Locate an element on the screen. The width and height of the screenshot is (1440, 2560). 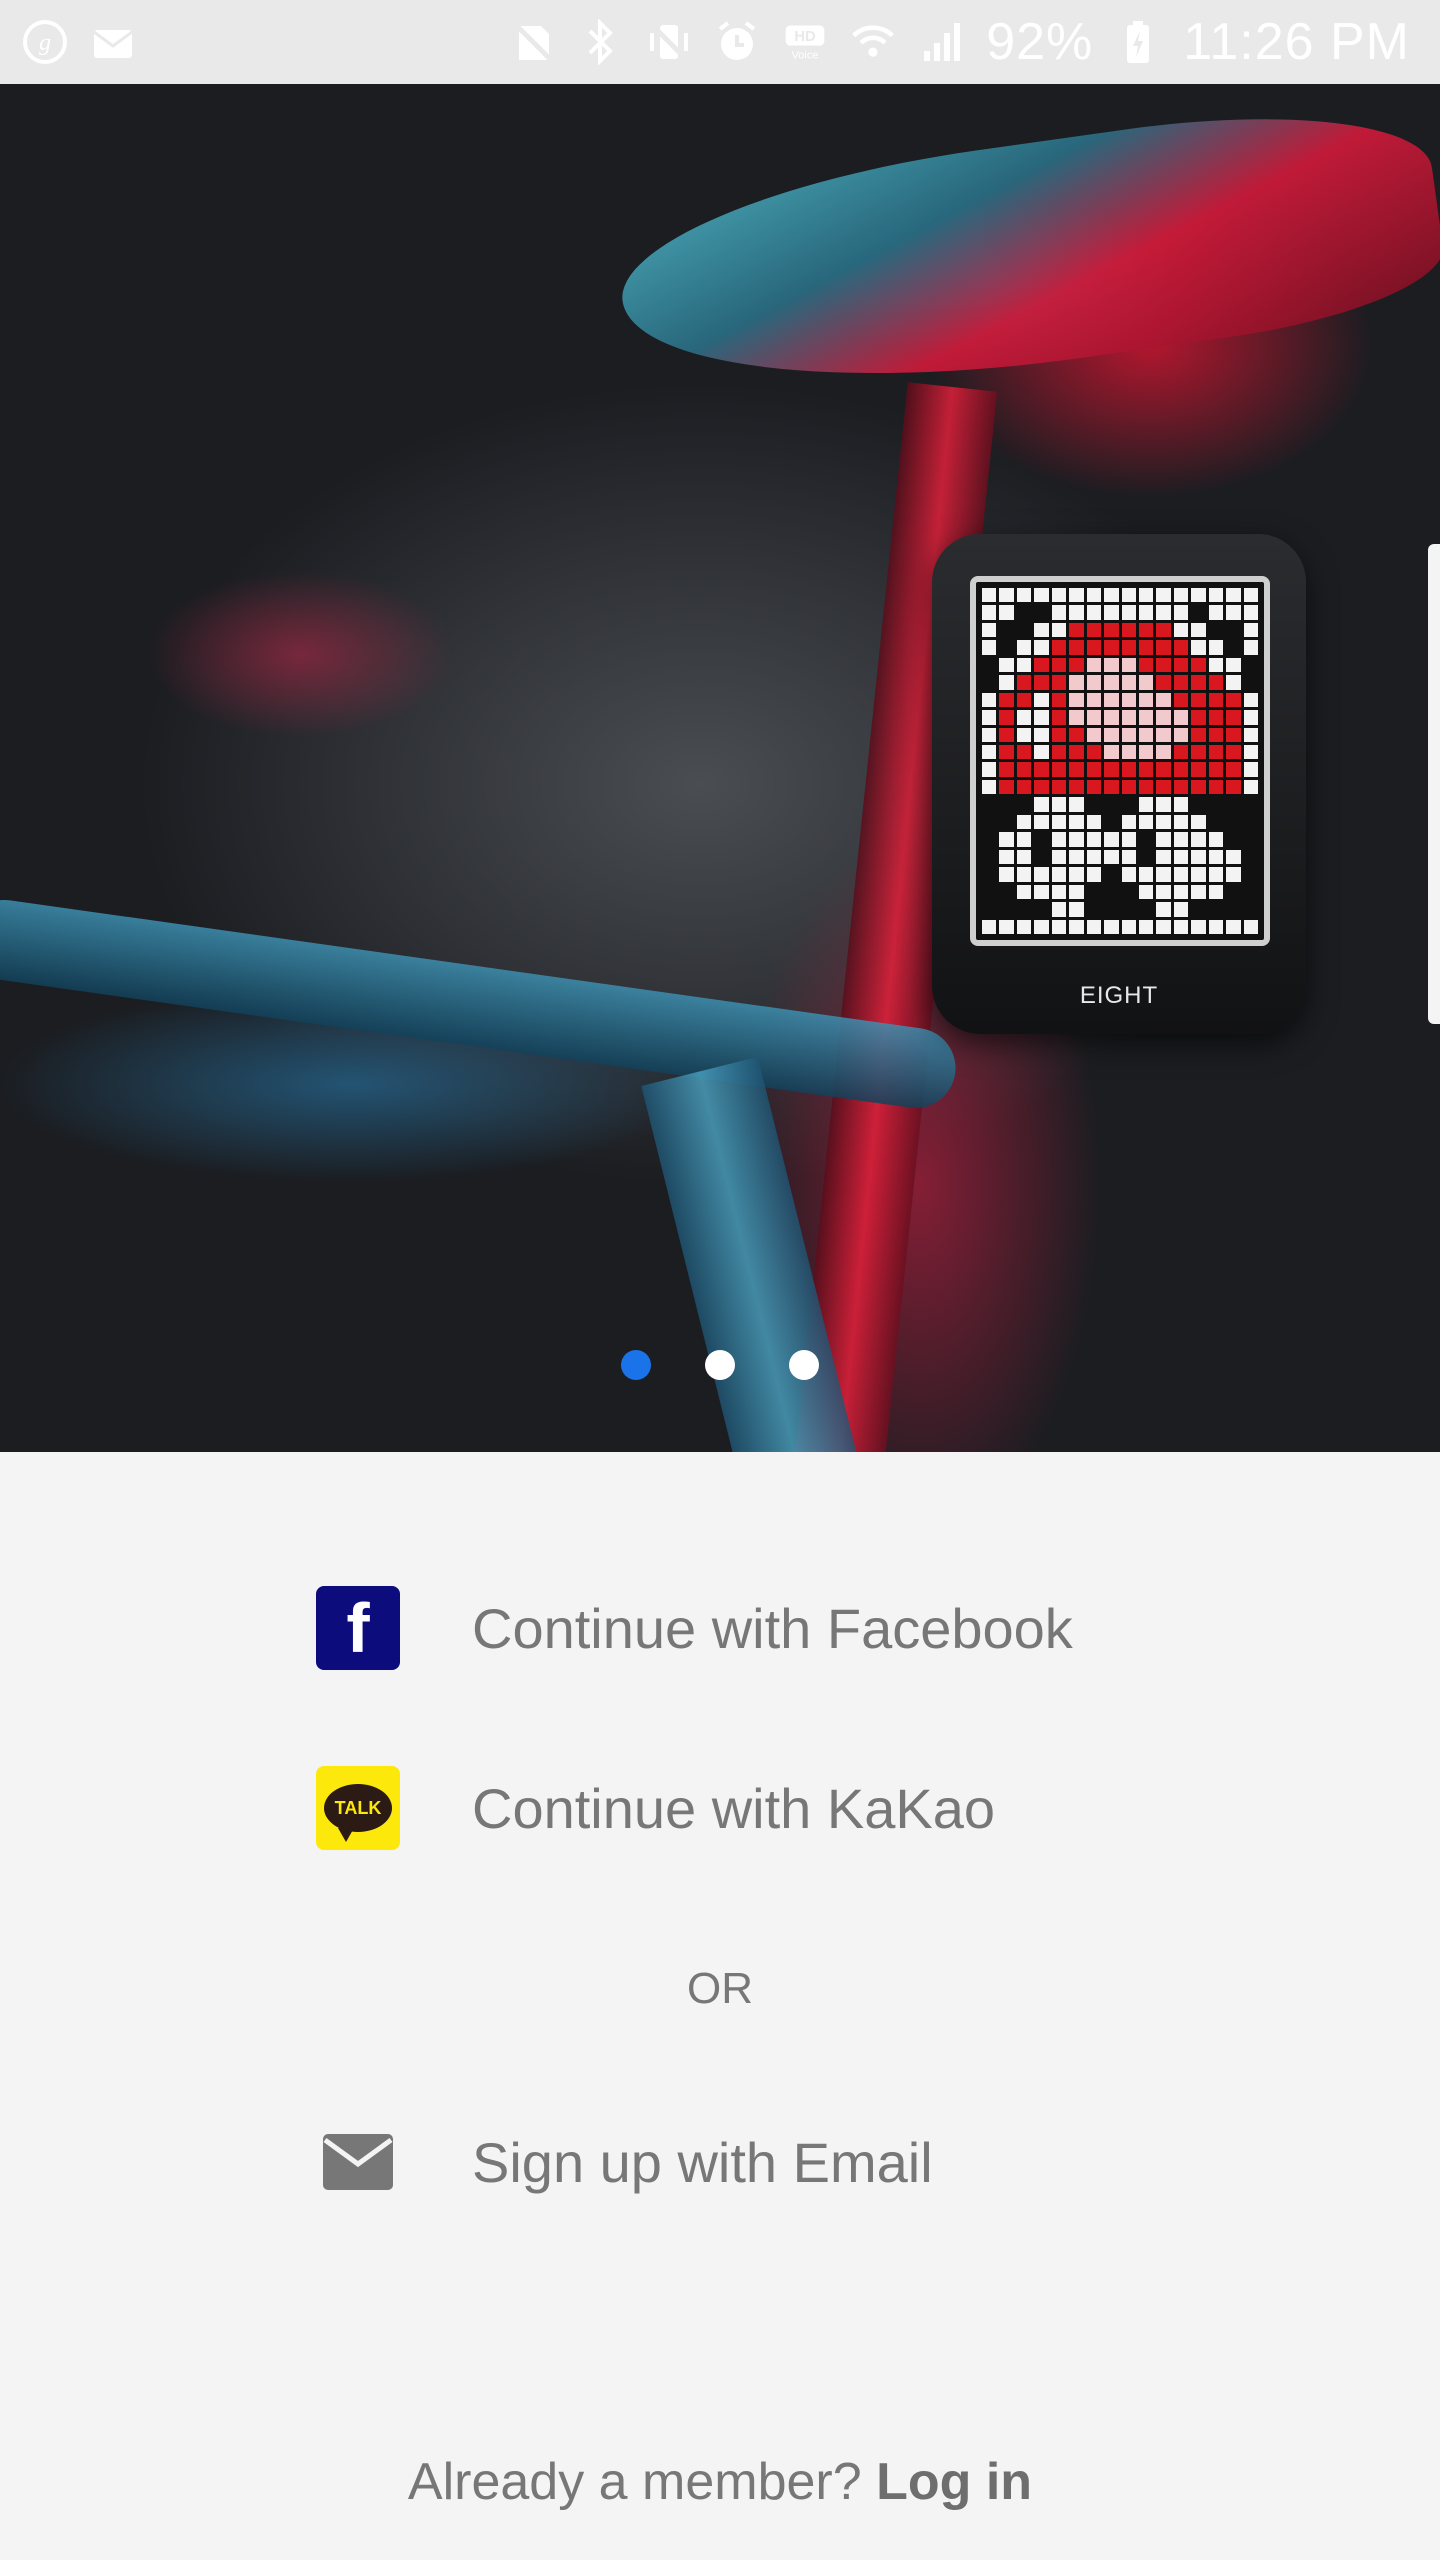
carousel-page-indicator is located at coordinates (720, 1365).